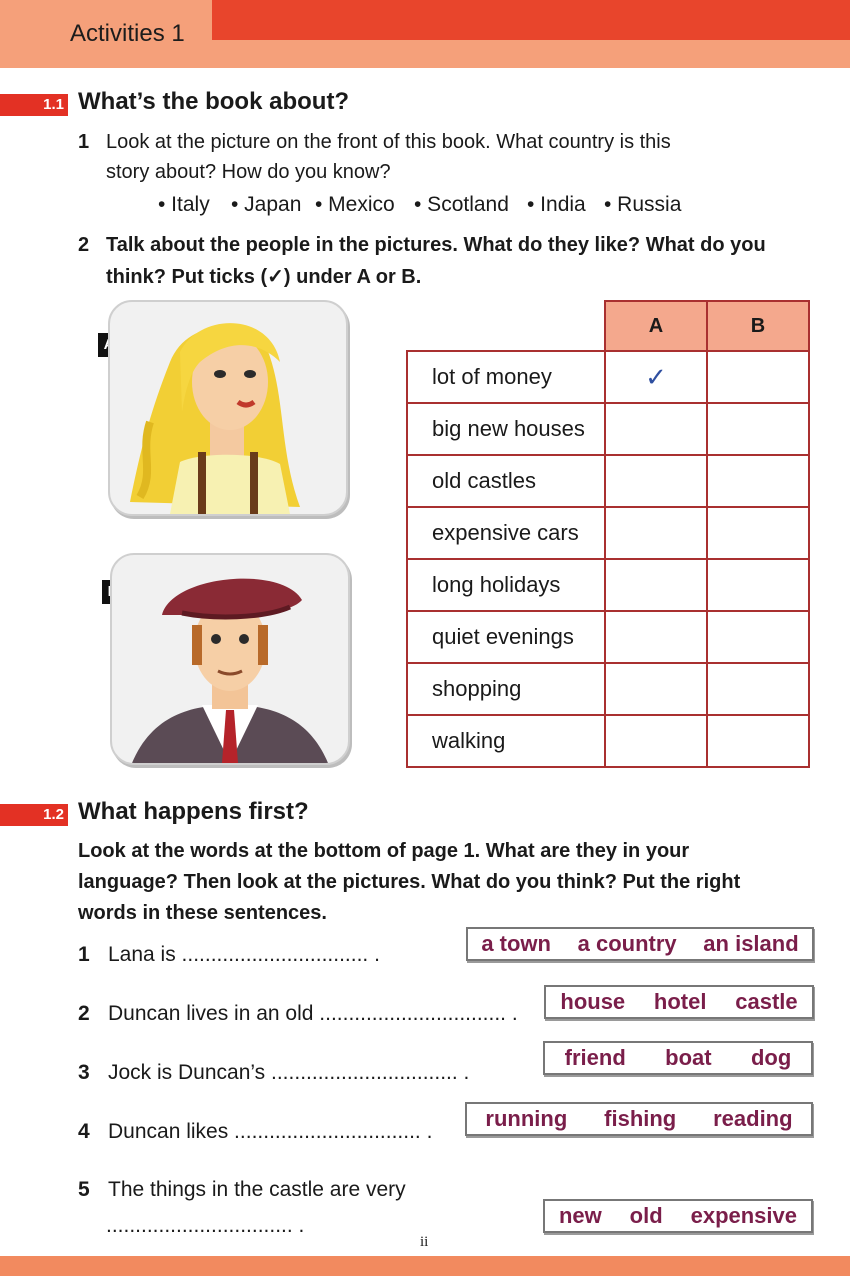 The height and width of the screenshot is (1276, 850). Describe the element at coordinates (215, 418) in the screenshot. I see `woman-illustration` at that location.